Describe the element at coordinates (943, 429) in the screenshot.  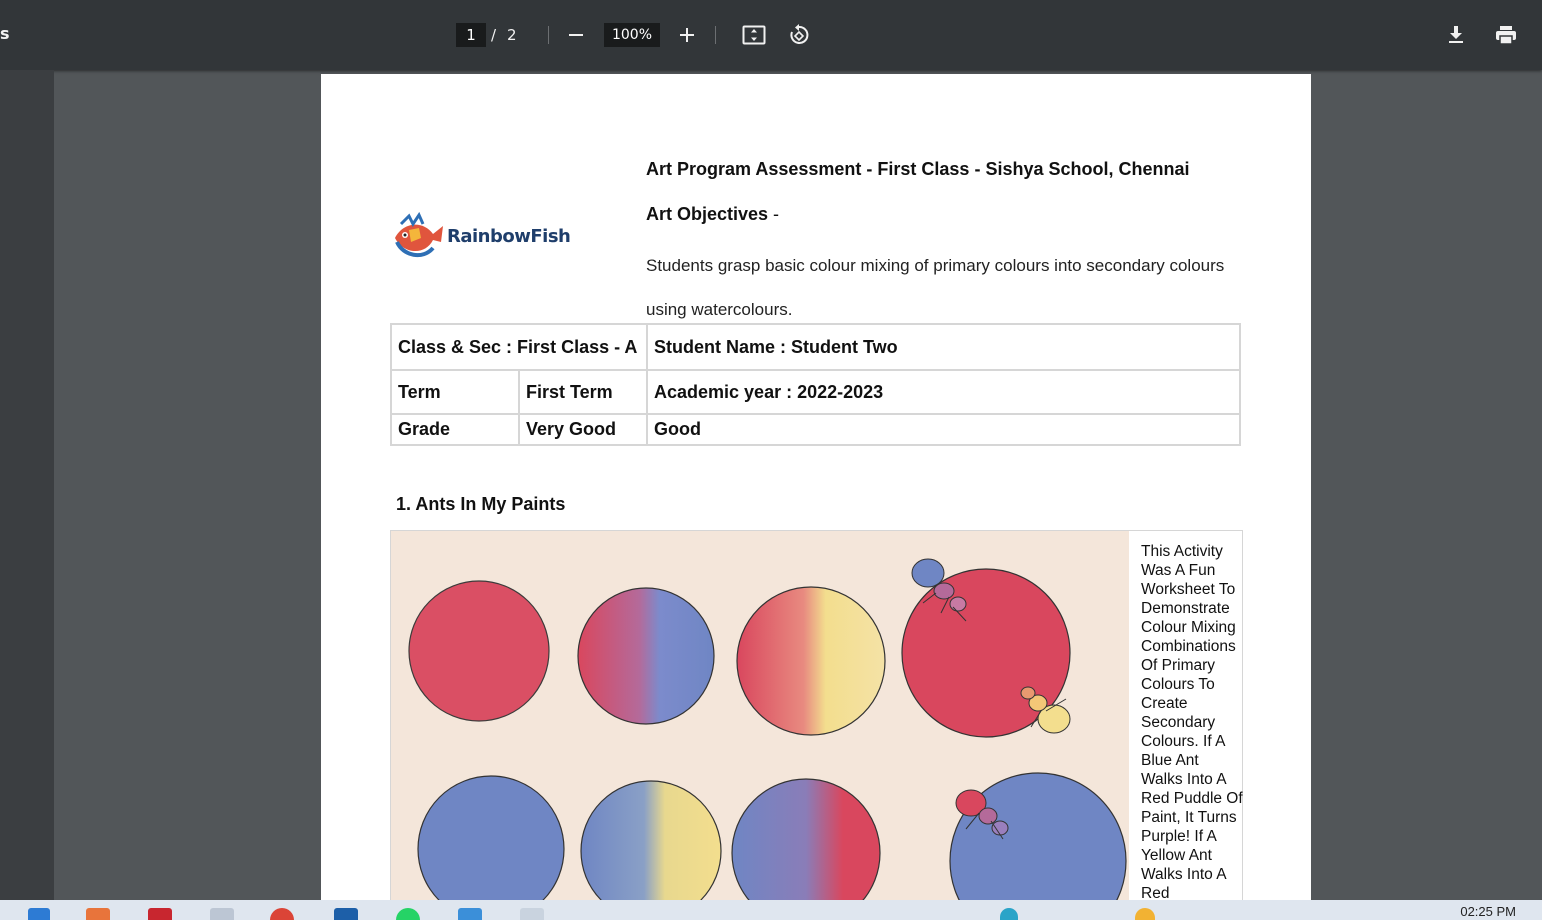
I see `grade-remark-cell: Good` at that location.